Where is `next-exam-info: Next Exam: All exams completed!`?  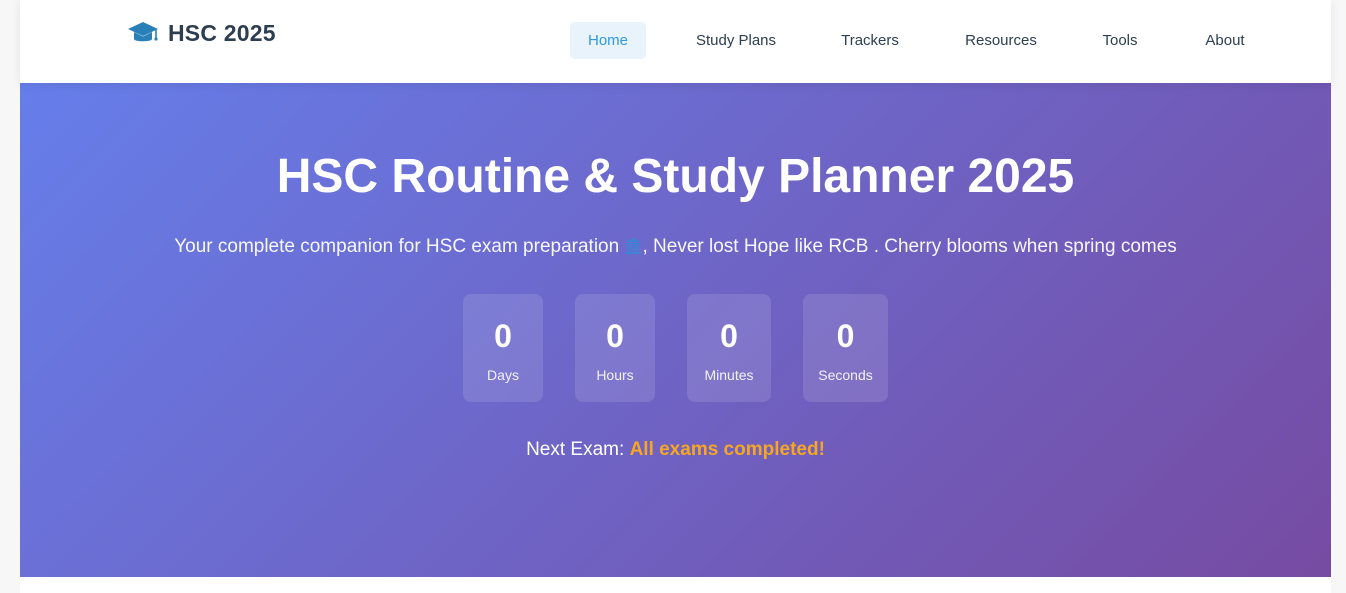
next-exam-info: Next Exam: All exams completed! is located at coordinates (675, 450).